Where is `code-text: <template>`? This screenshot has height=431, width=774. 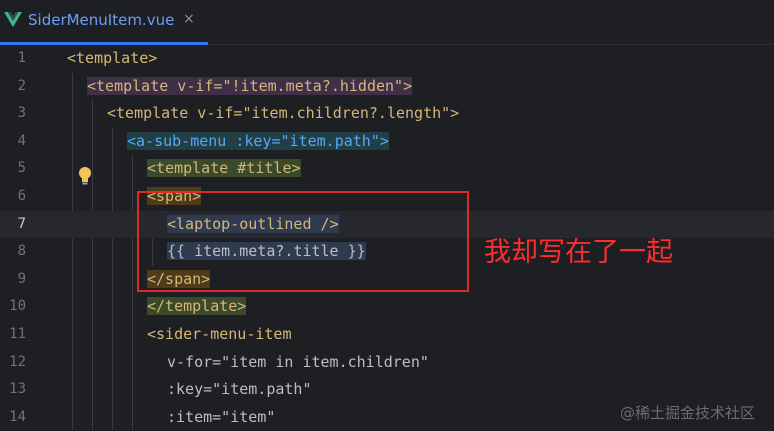 code-text: <template> is located at coordinates (112, 58).